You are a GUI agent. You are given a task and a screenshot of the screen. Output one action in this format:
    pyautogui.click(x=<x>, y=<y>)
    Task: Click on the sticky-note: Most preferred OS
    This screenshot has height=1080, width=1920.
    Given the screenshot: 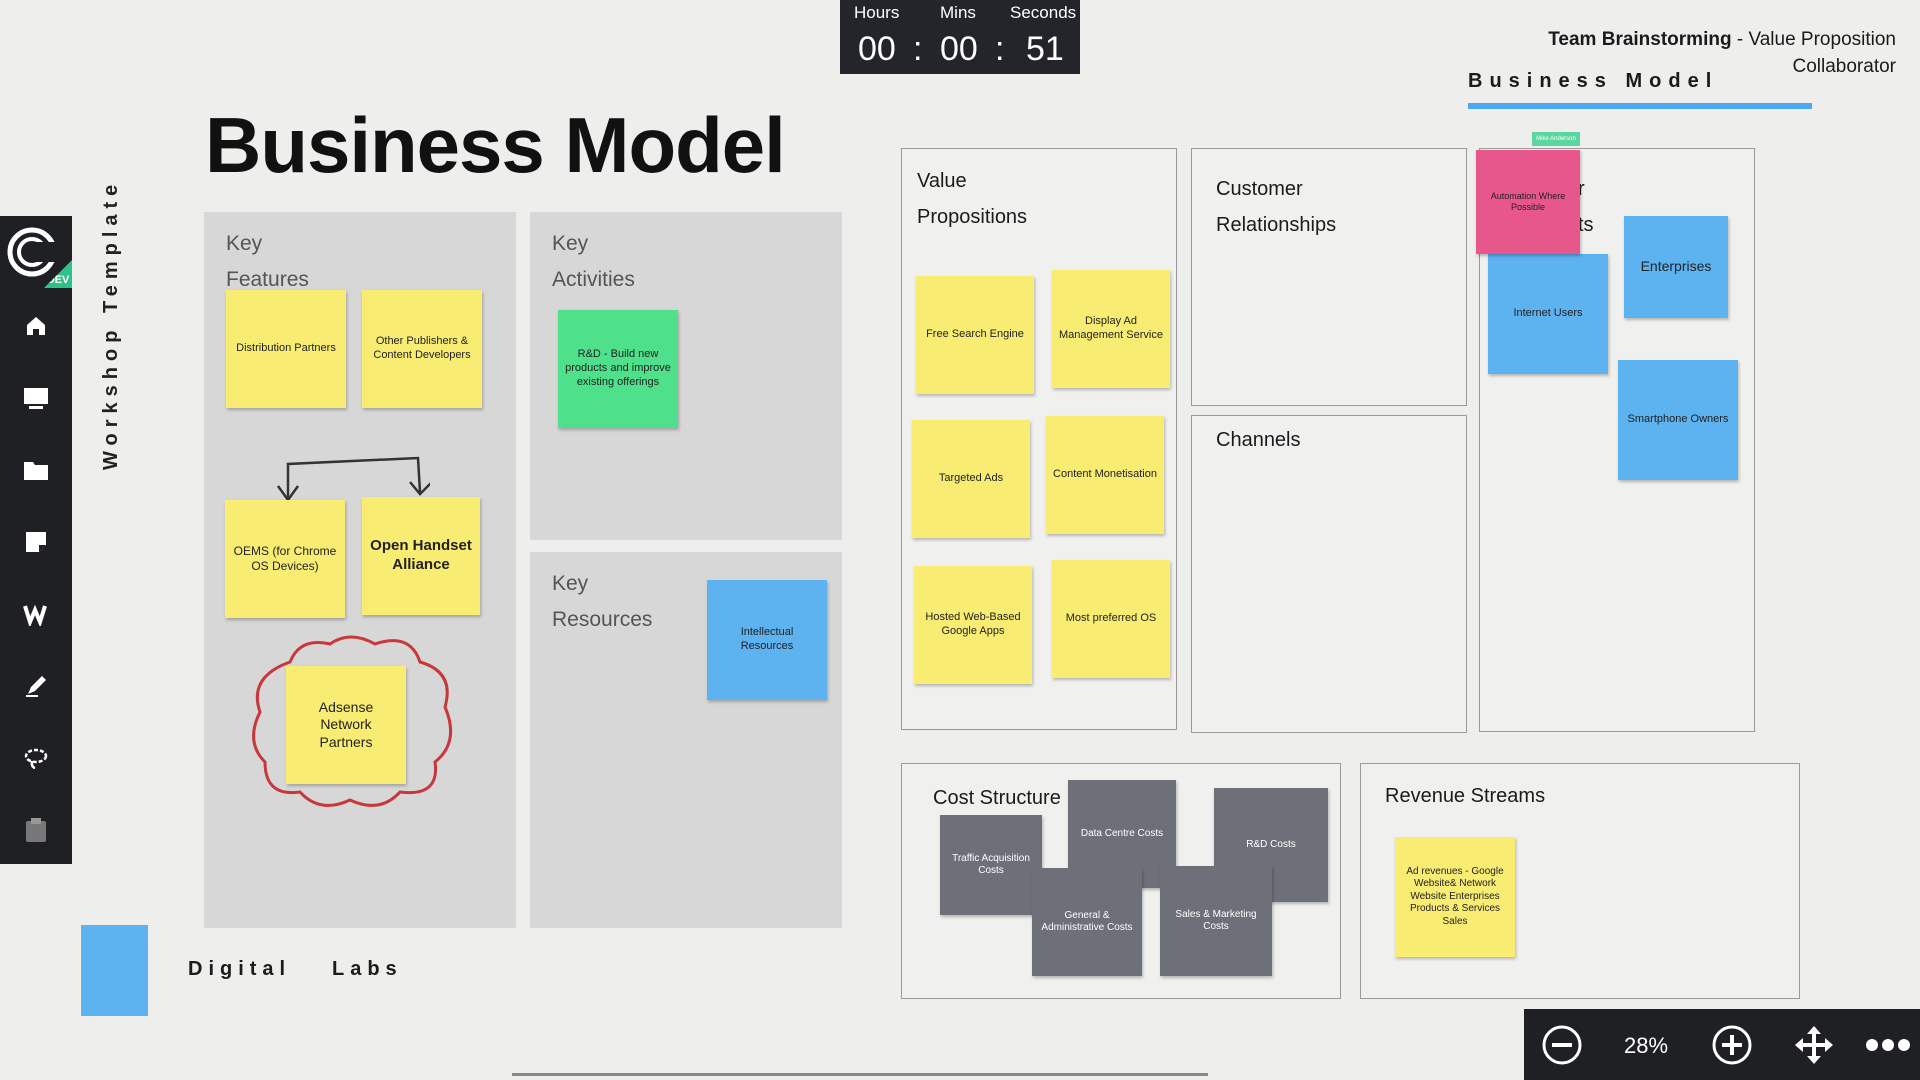 What is the action you would take?
    pyautogui.click(x=1111, y=619)
    